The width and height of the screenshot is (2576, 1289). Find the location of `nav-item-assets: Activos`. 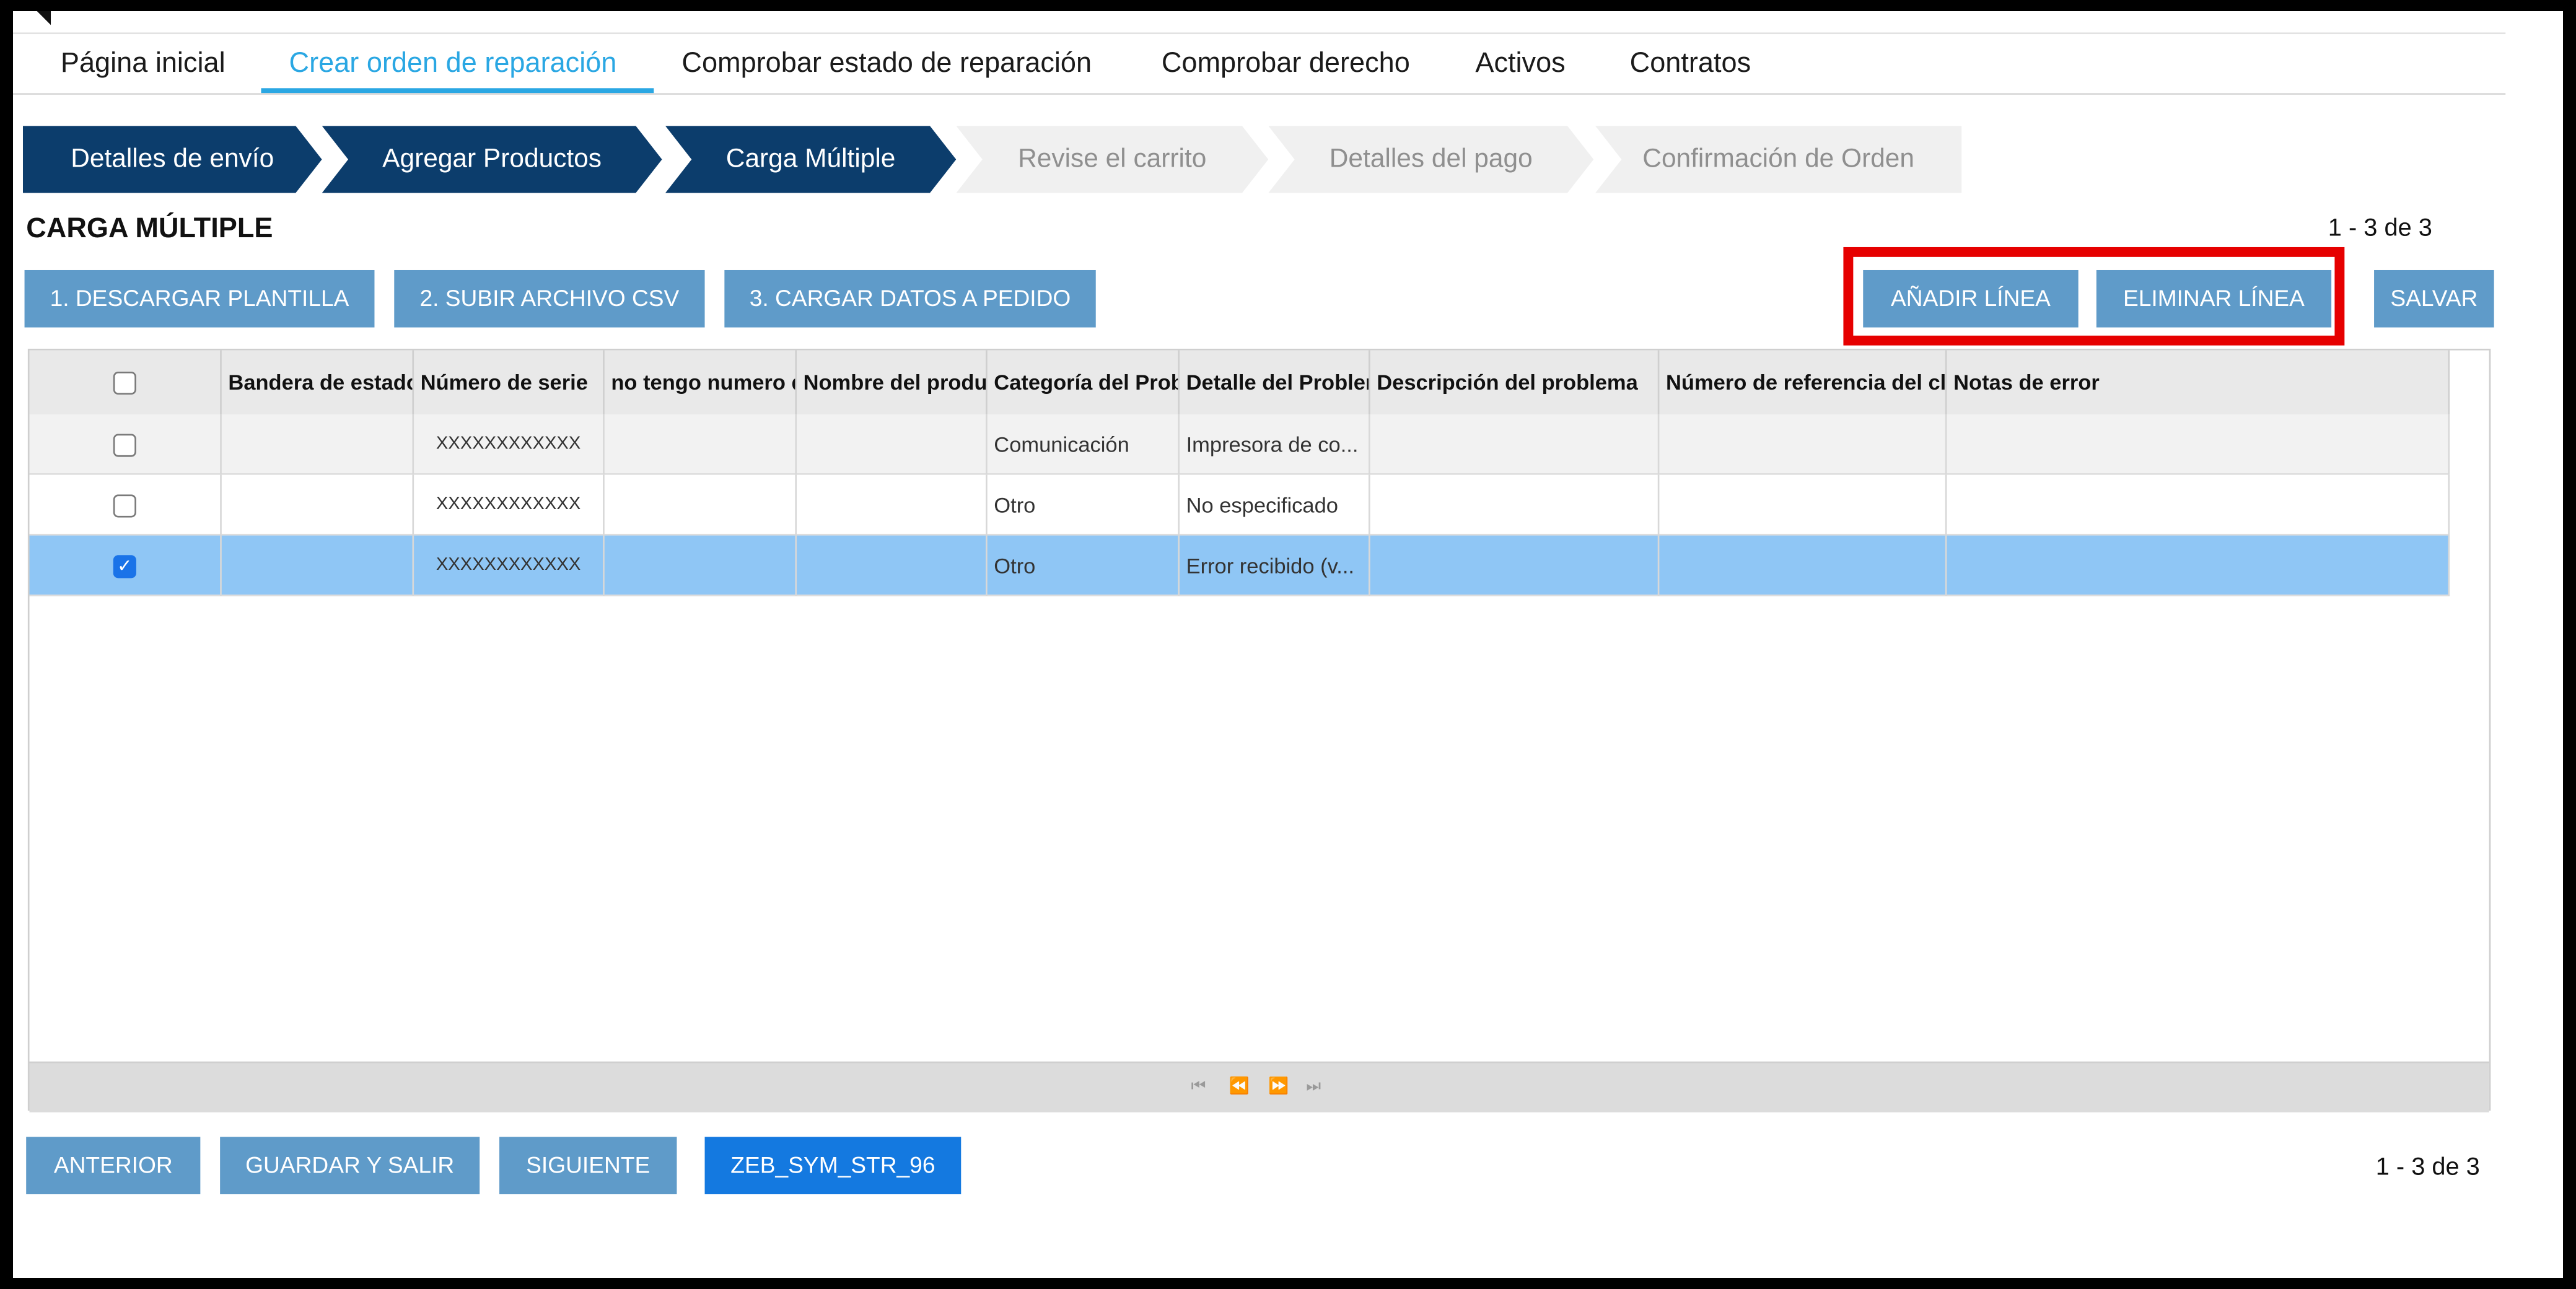

nav-item-assets: Activos is located at coordinates (1520, 62).